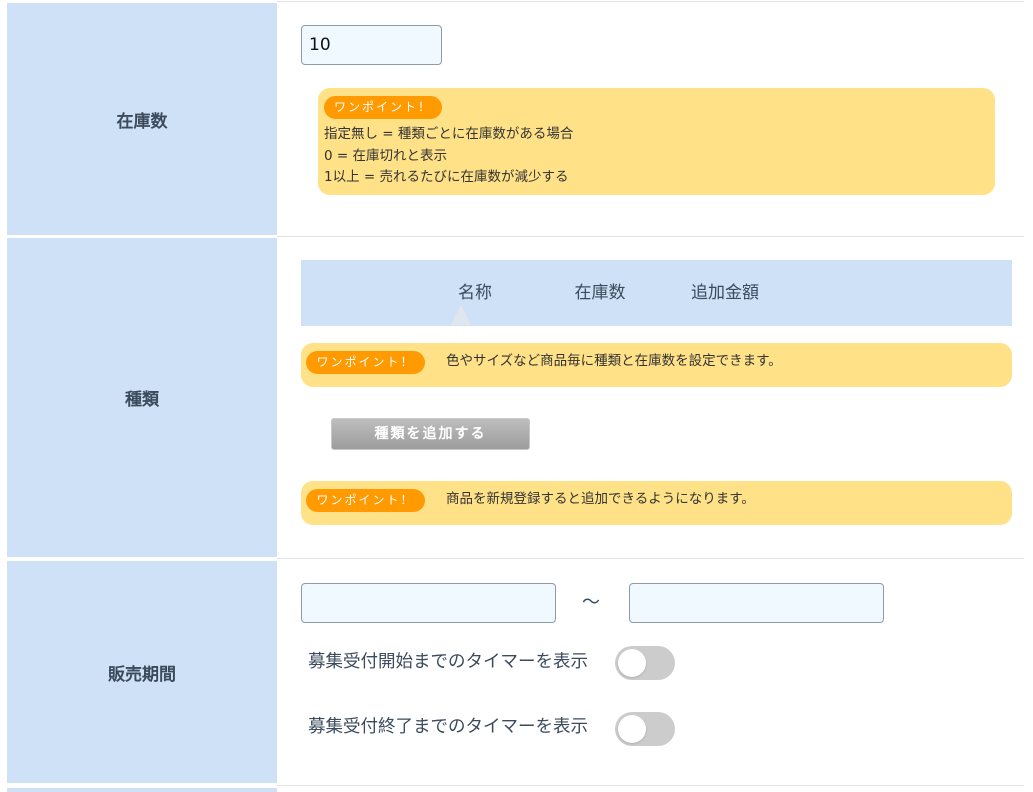 This screenshot has height=792, width=1033. I want to click on timer-end-toggle, so click(645, 729).